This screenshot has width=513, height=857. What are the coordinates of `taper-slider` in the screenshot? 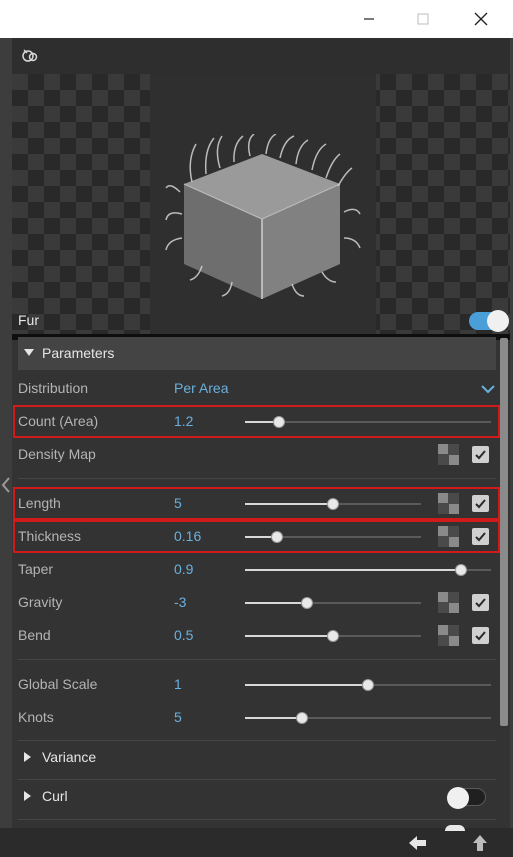 It's located at (368, 570).